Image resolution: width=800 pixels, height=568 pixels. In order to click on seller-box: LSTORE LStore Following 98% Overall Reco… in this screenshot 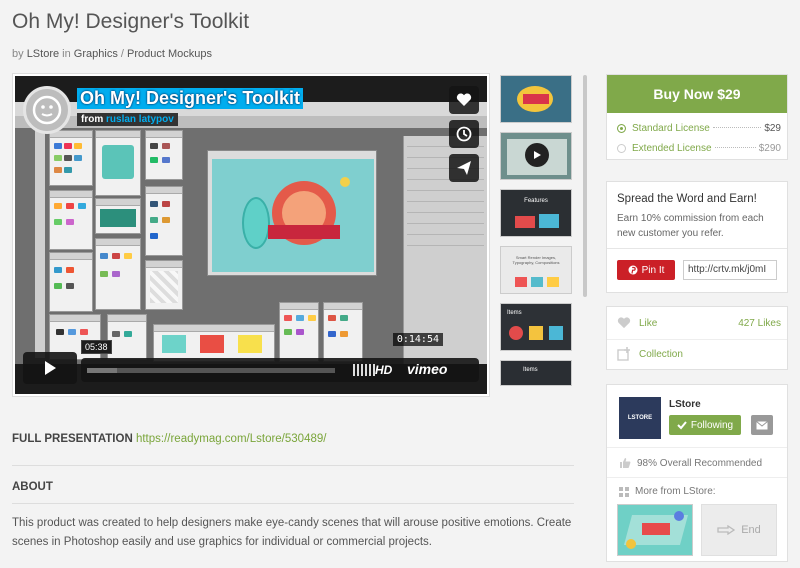, I will do `click(697, 473)`.